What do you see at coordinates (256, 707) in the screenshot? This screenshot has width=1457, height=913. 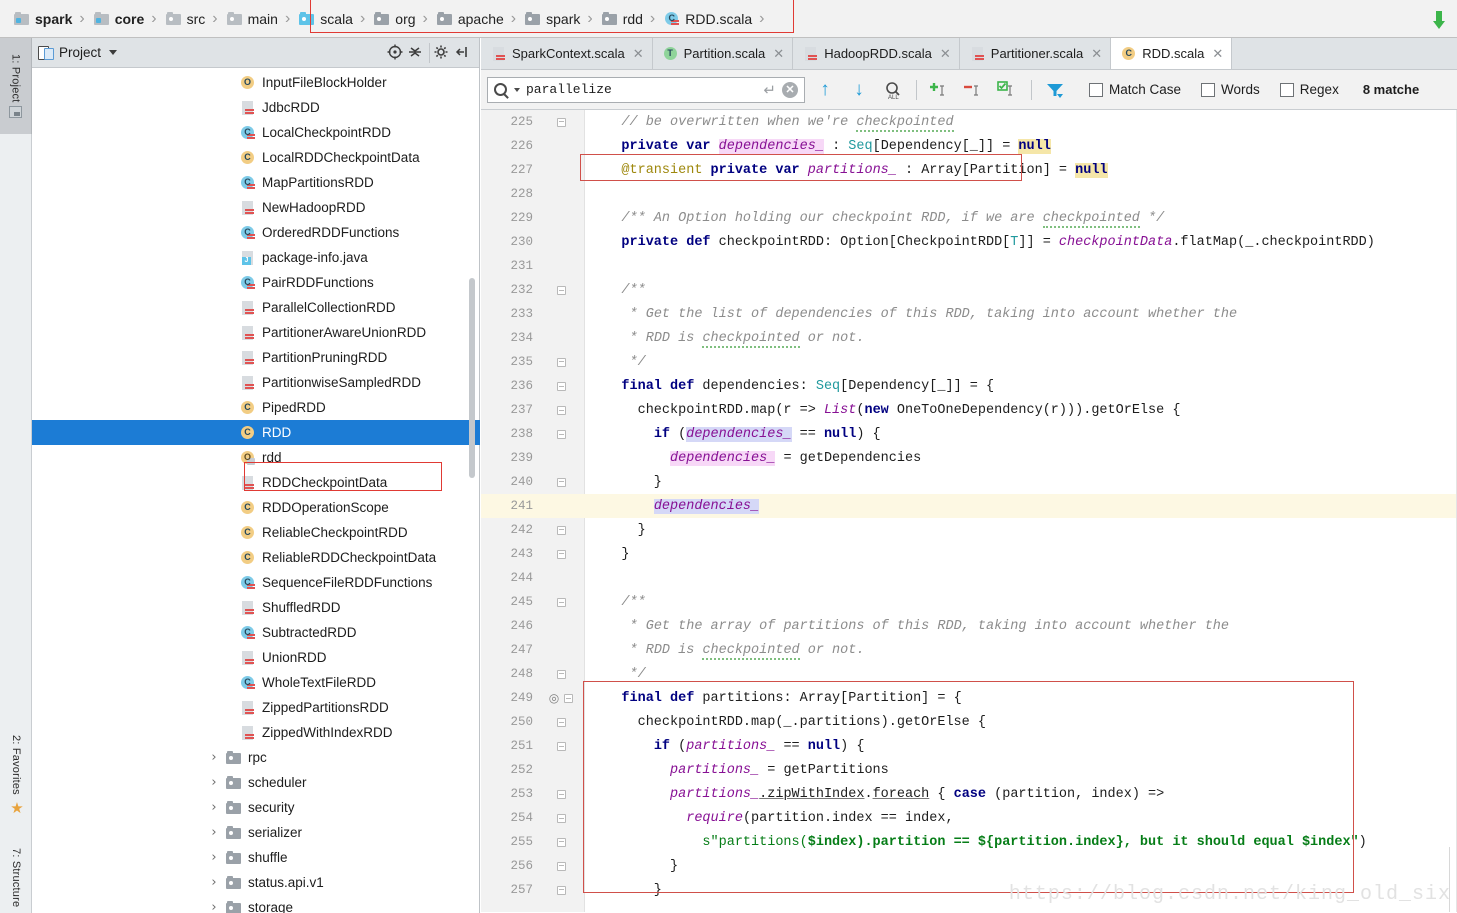 I see `tree-node: ZippedPartitionsRDD` at bounding box center [256, 707].